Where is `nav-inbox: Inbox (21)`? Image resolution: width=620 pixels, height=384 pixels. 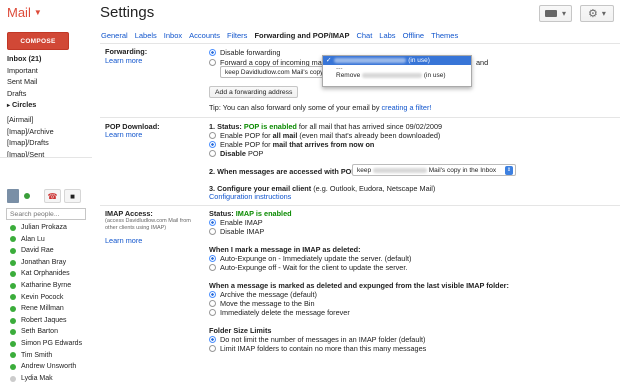 nav-inbox: Inbox (21) is located at coordinates (46, 59).